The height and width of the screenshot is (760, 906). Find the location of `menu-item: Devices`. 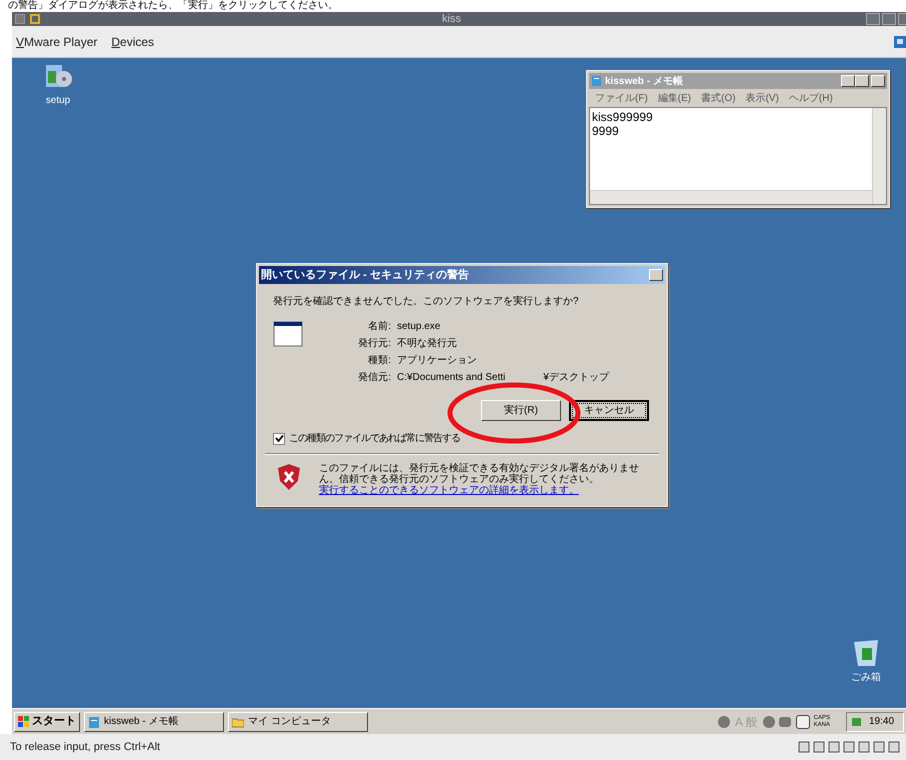

menu-item: Devices is located at coordinates (133, 41).